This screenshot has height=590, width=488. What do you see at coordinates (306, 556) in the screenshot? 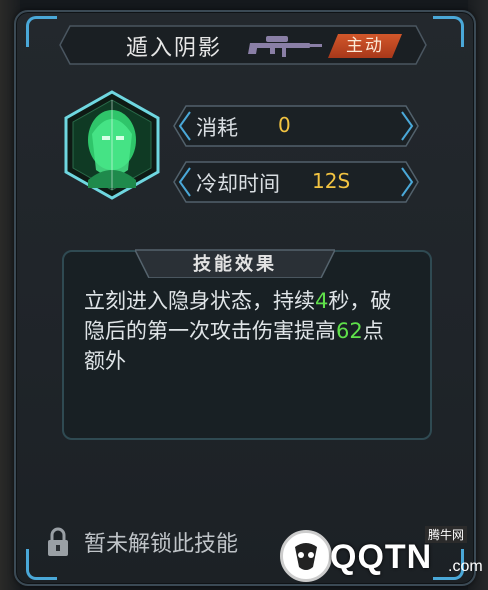
I see `watermark-logo-icon` at bounding box center [306, 556].